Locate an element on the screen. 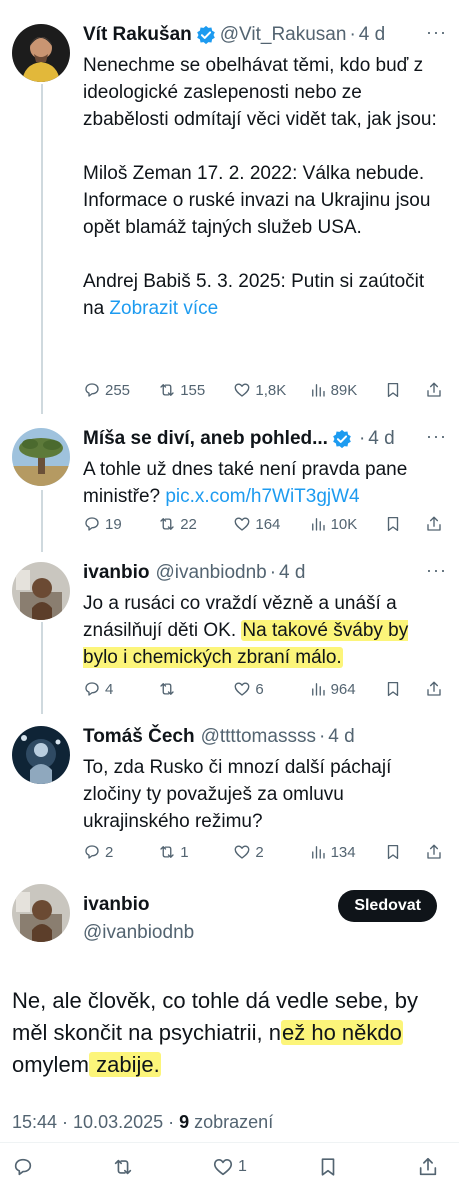  reply-button: 19 is located at coordinates (111, 524).